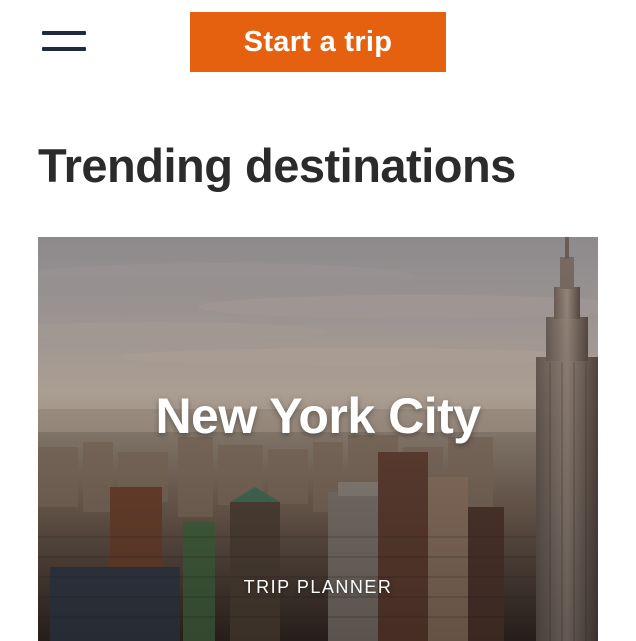 This screenshot has width=636, height=641. What do you see at coordinates (64, 49) in the screenshot?
I see `menu-bar-bottom` at bounding box center [64, 49].